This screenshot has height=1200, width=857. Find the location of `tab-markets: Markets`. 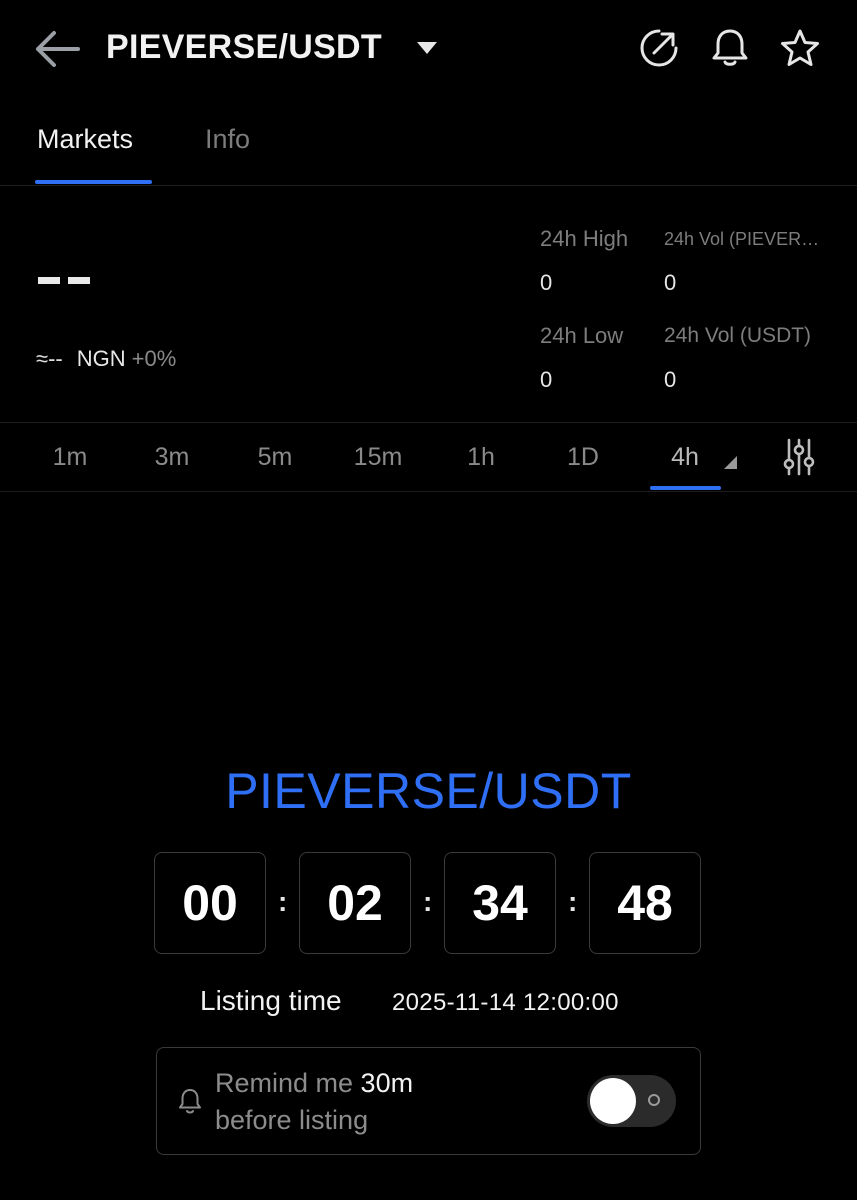

tab-markets: Markets is located at coordinates (85, 139).